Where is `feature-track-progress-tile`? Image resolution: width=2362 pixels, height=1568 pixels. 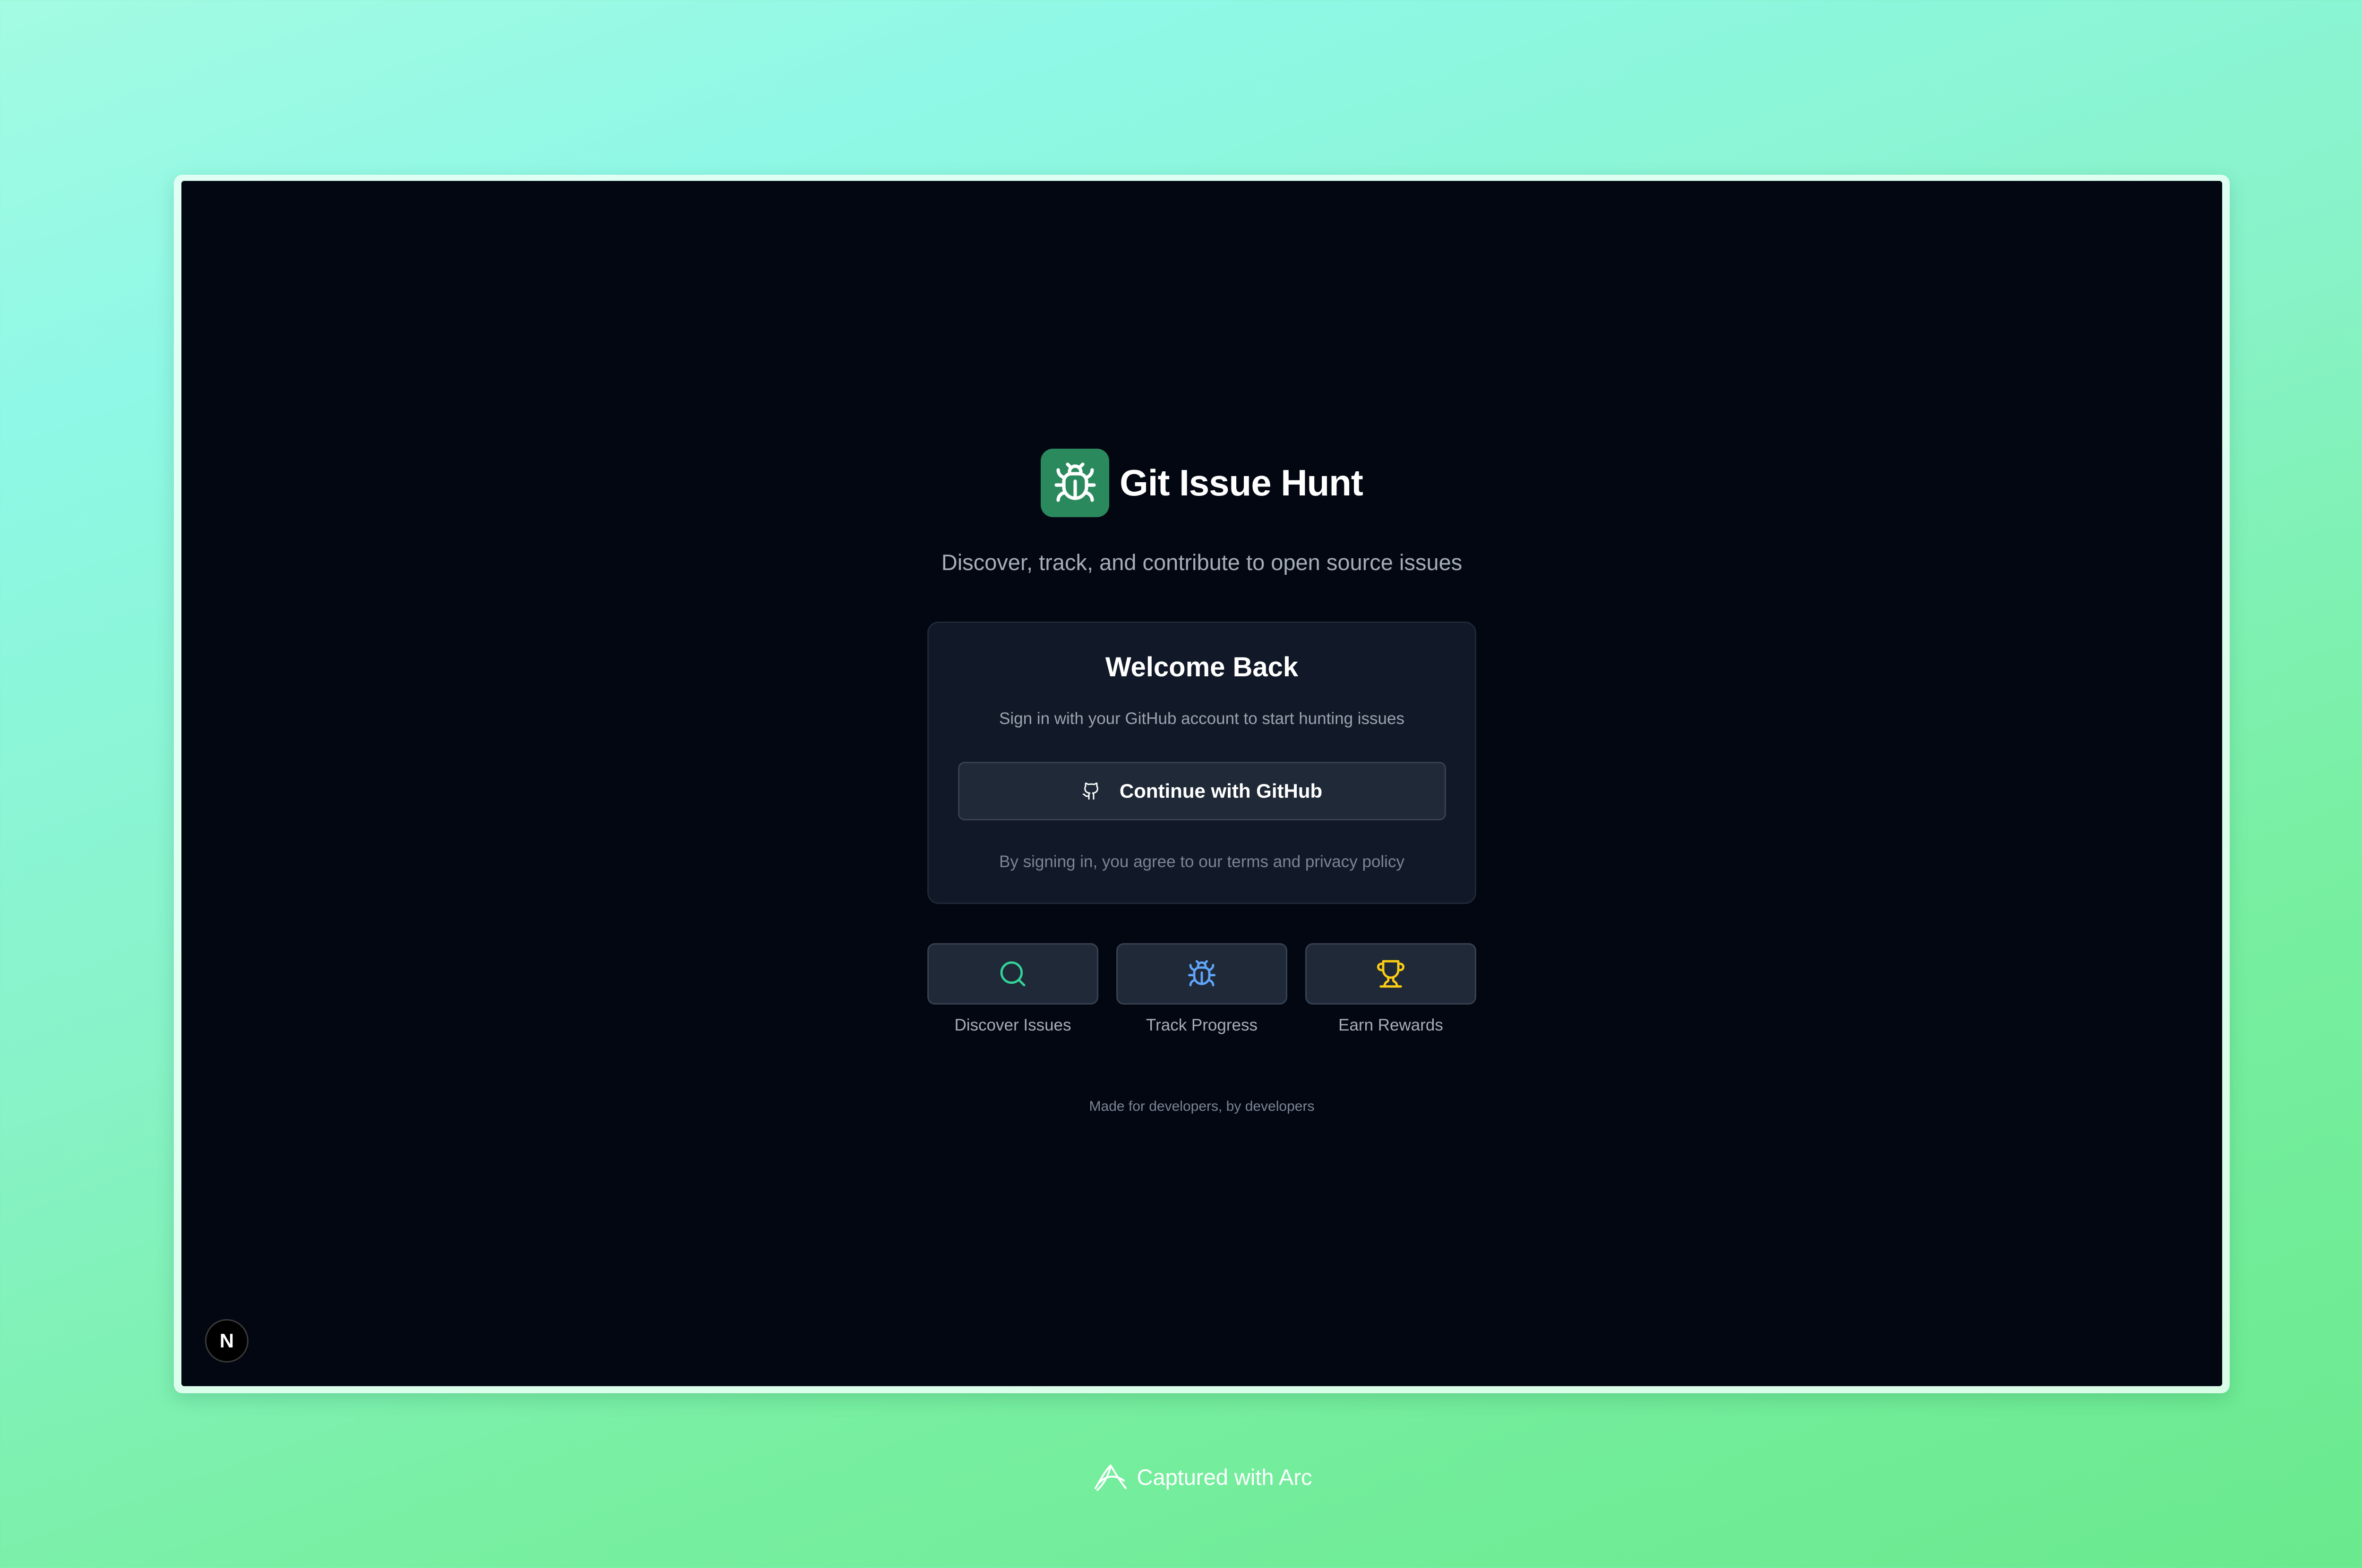 feature-track-progress-tile is located at coordinates (1201, 974).